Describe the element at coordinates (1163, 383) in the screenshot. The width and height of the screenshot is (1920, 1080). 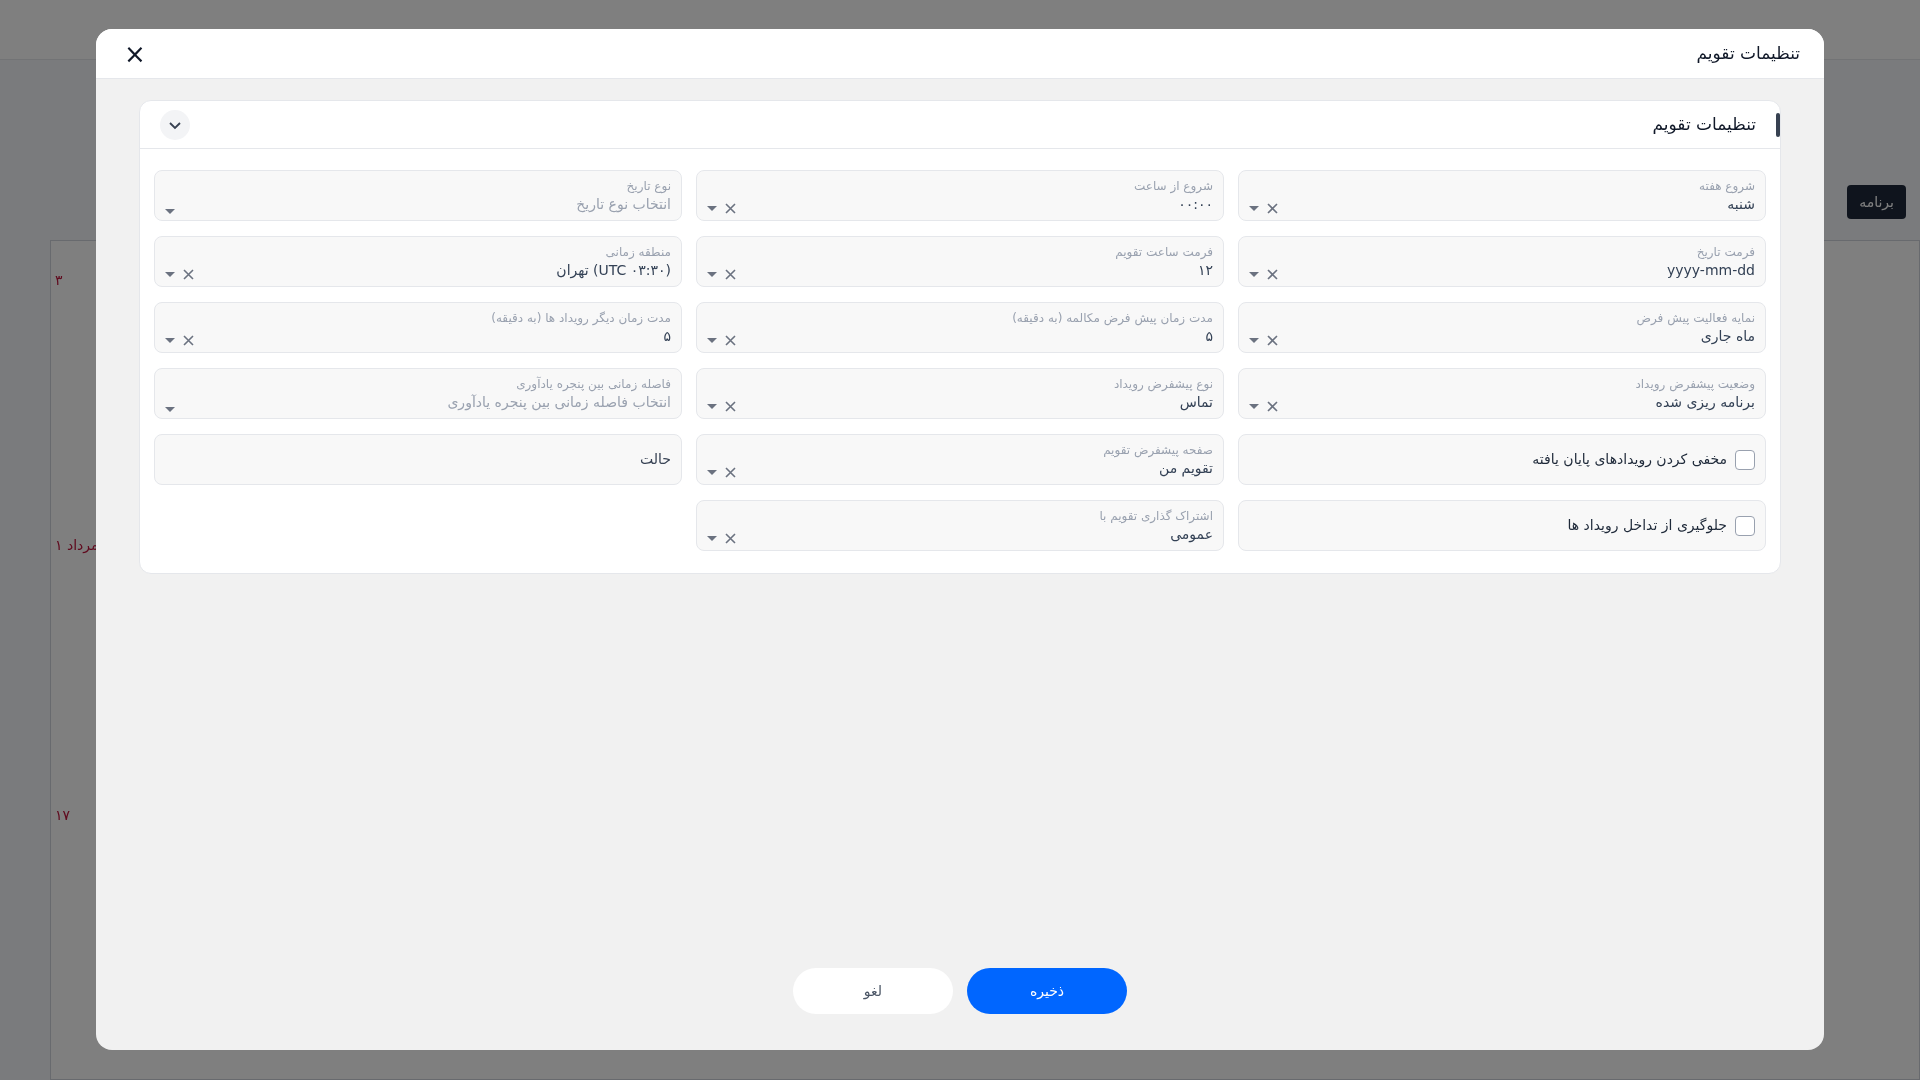
I see `field-label: نوع پیشفرض رویداد` at that location.